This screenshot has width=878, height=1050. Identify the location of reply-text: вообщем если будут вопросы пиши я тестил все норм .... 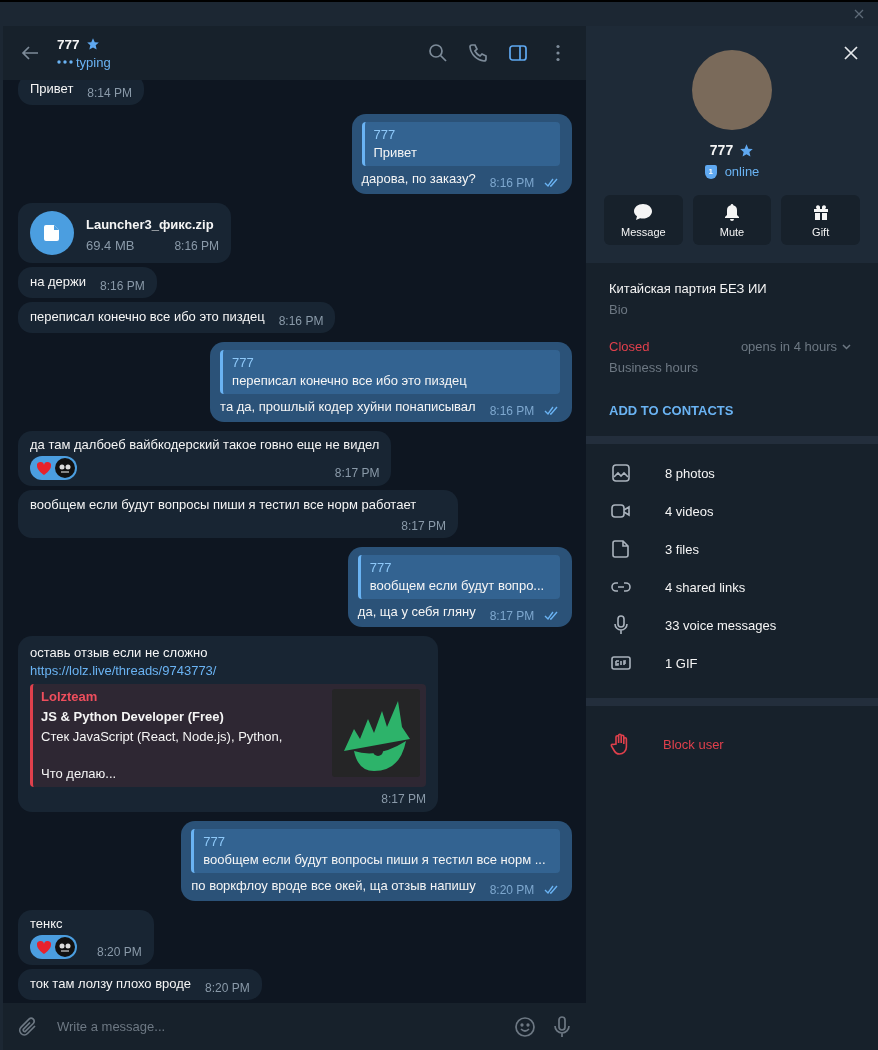
(375, 859).